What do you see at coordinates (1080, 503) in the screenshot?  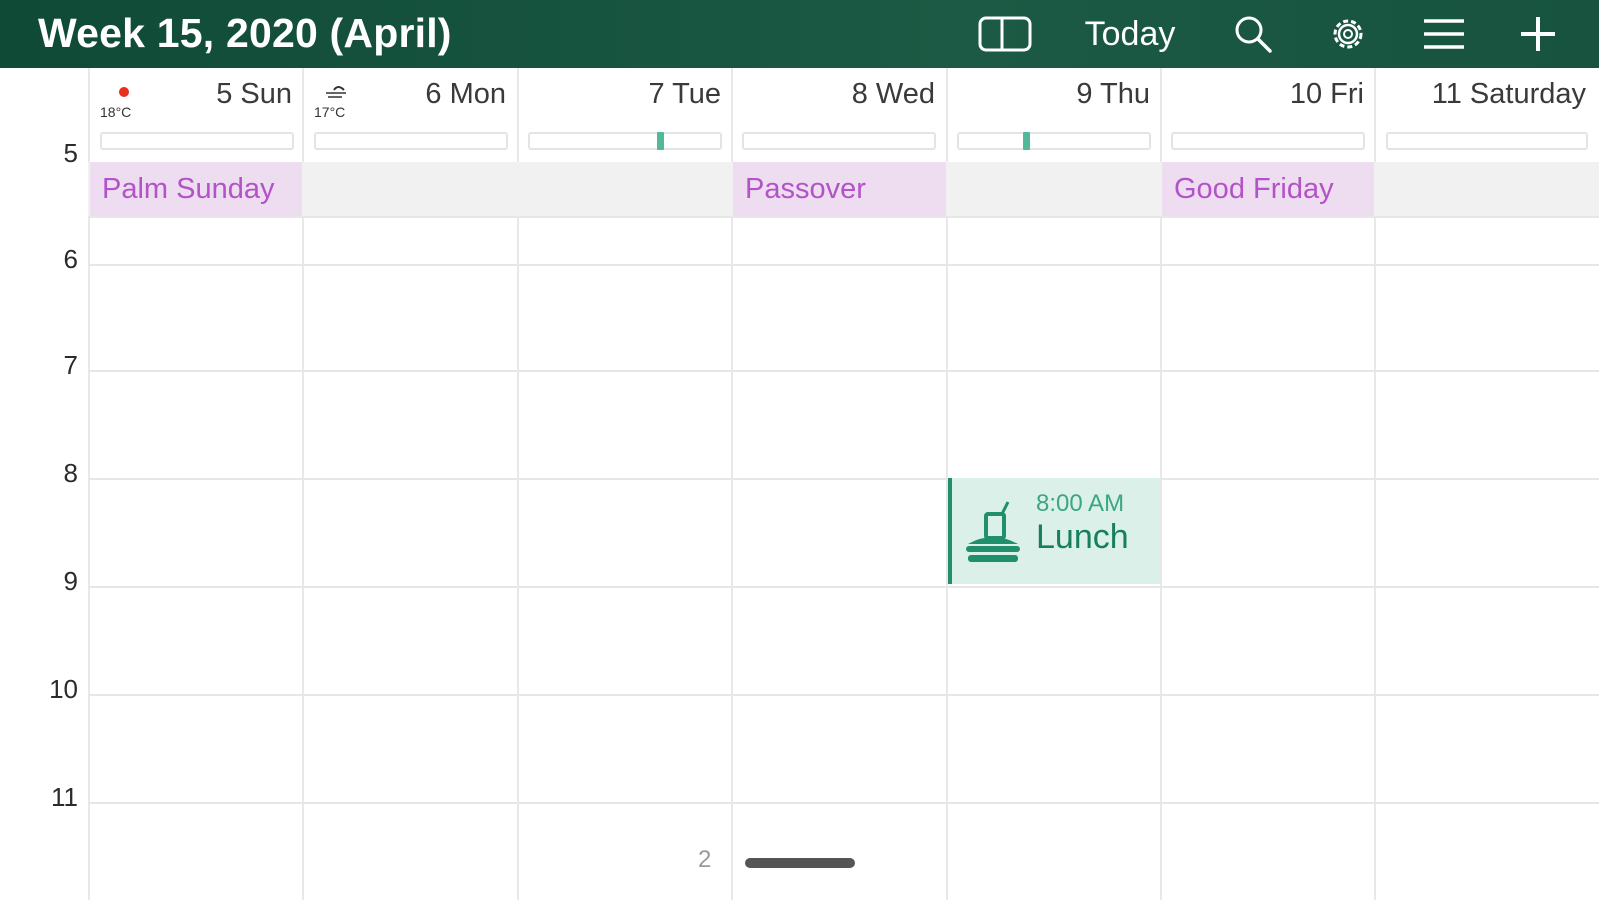 I see `event-time: 8:00 AM` at bounding box center [1080, 503].